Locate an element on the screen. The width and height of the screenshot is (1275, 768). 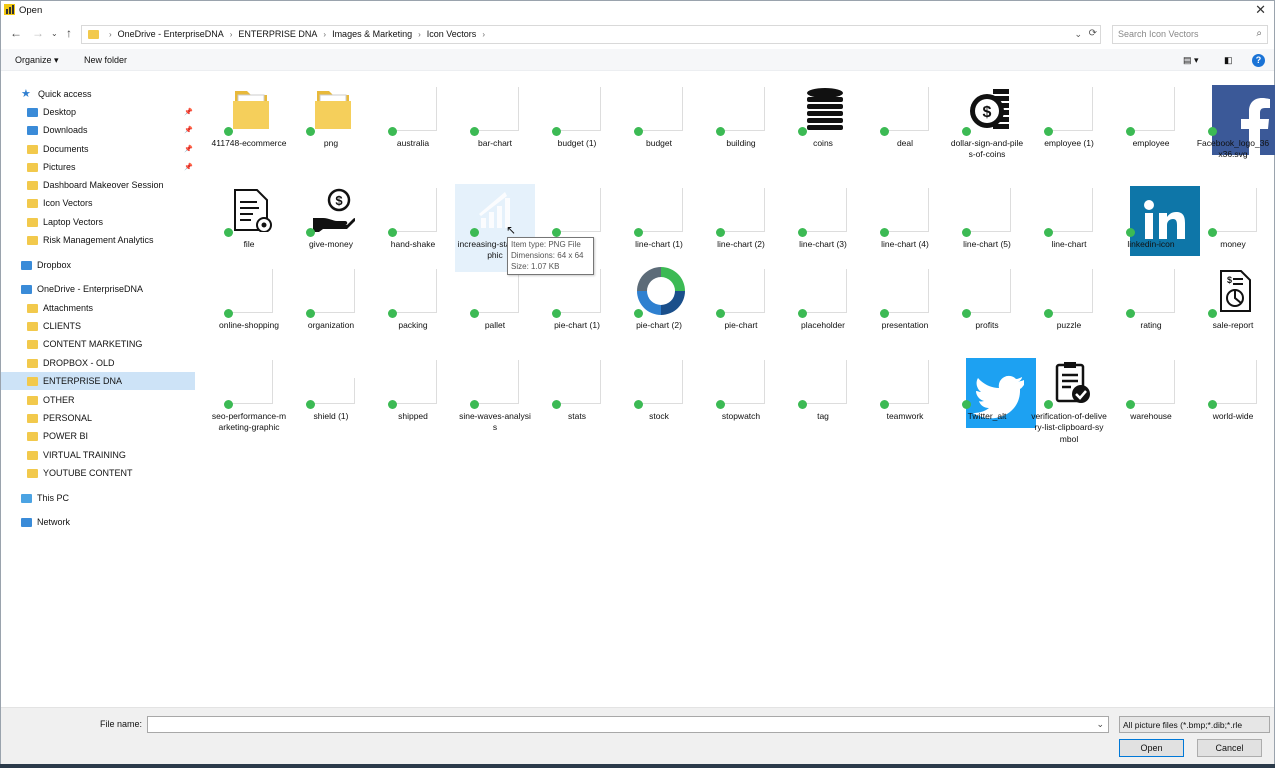
close-icon: ✕ is located at coordinates (1260, 10).